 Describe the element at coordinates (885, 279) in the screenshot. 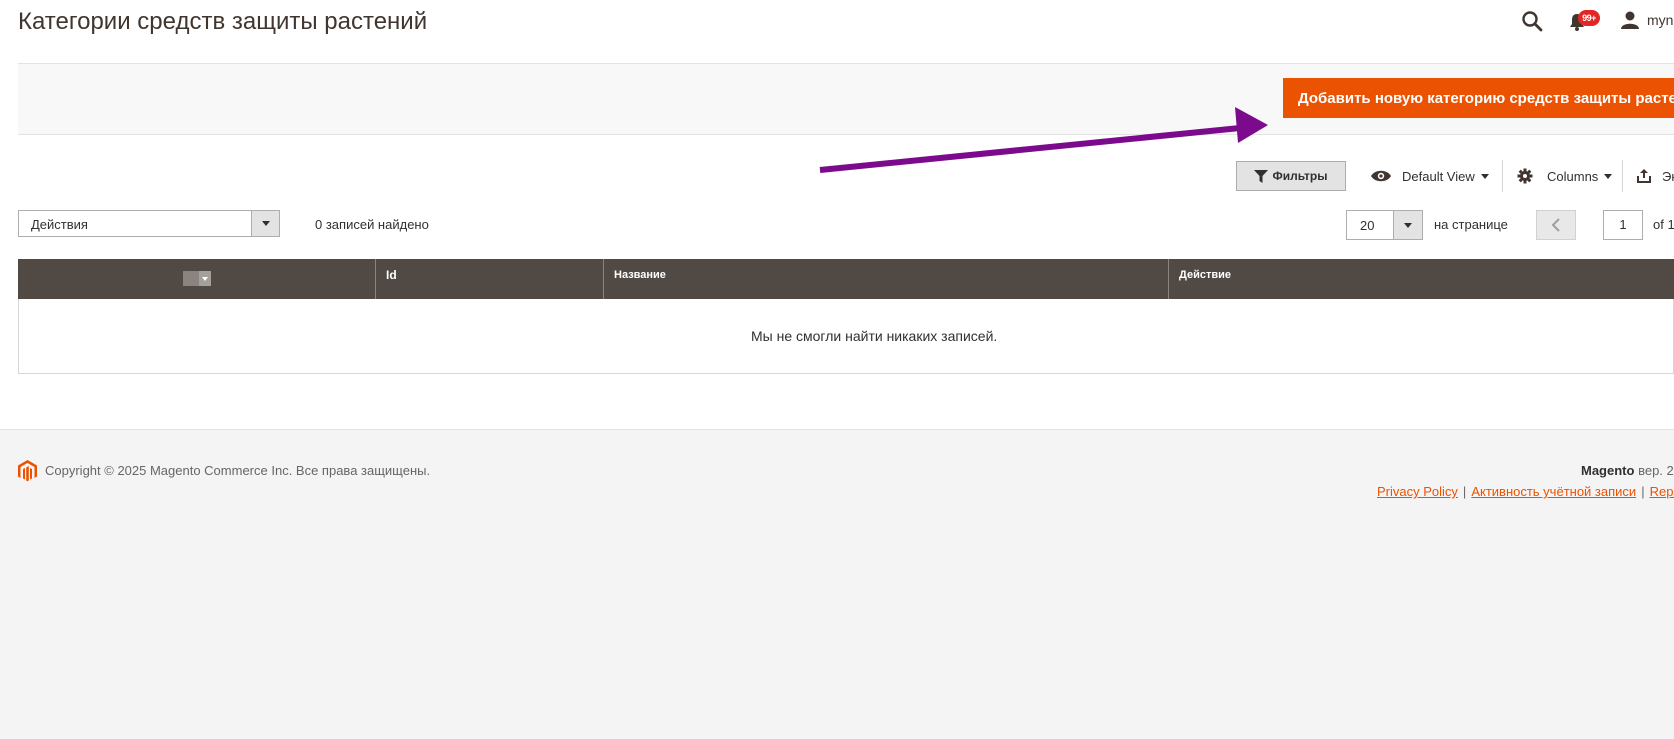

I see `column-header-name: Название` at that location.